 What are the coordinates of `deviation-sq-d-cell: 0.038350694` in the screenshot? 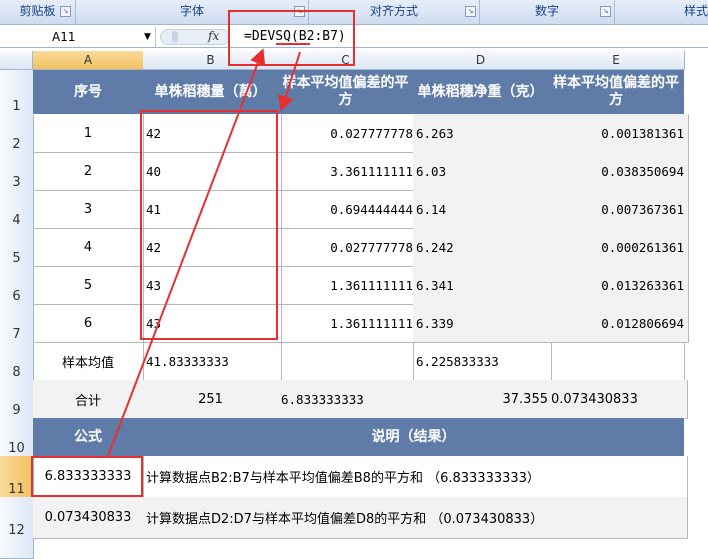 It's located at (618, 171).